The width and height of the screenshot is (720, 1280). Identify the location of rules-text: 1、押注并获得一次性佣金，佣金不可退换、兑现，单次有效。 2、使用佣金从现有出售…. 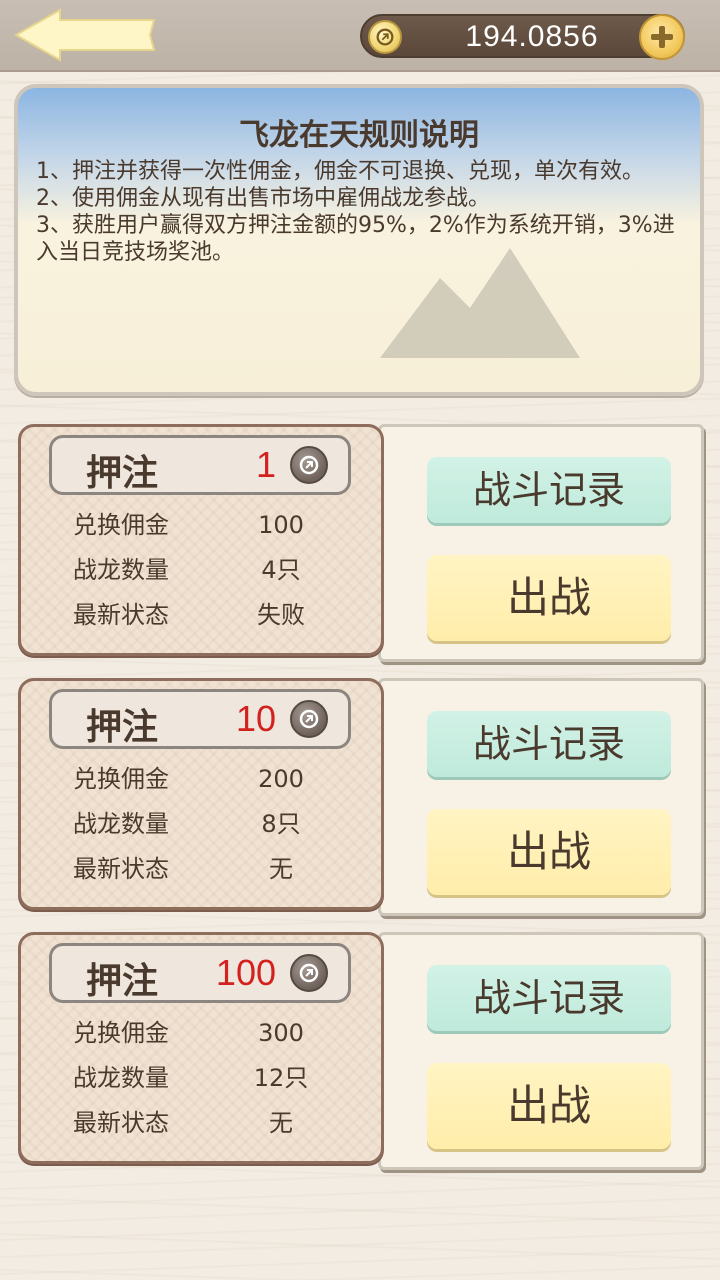
(366, 212).